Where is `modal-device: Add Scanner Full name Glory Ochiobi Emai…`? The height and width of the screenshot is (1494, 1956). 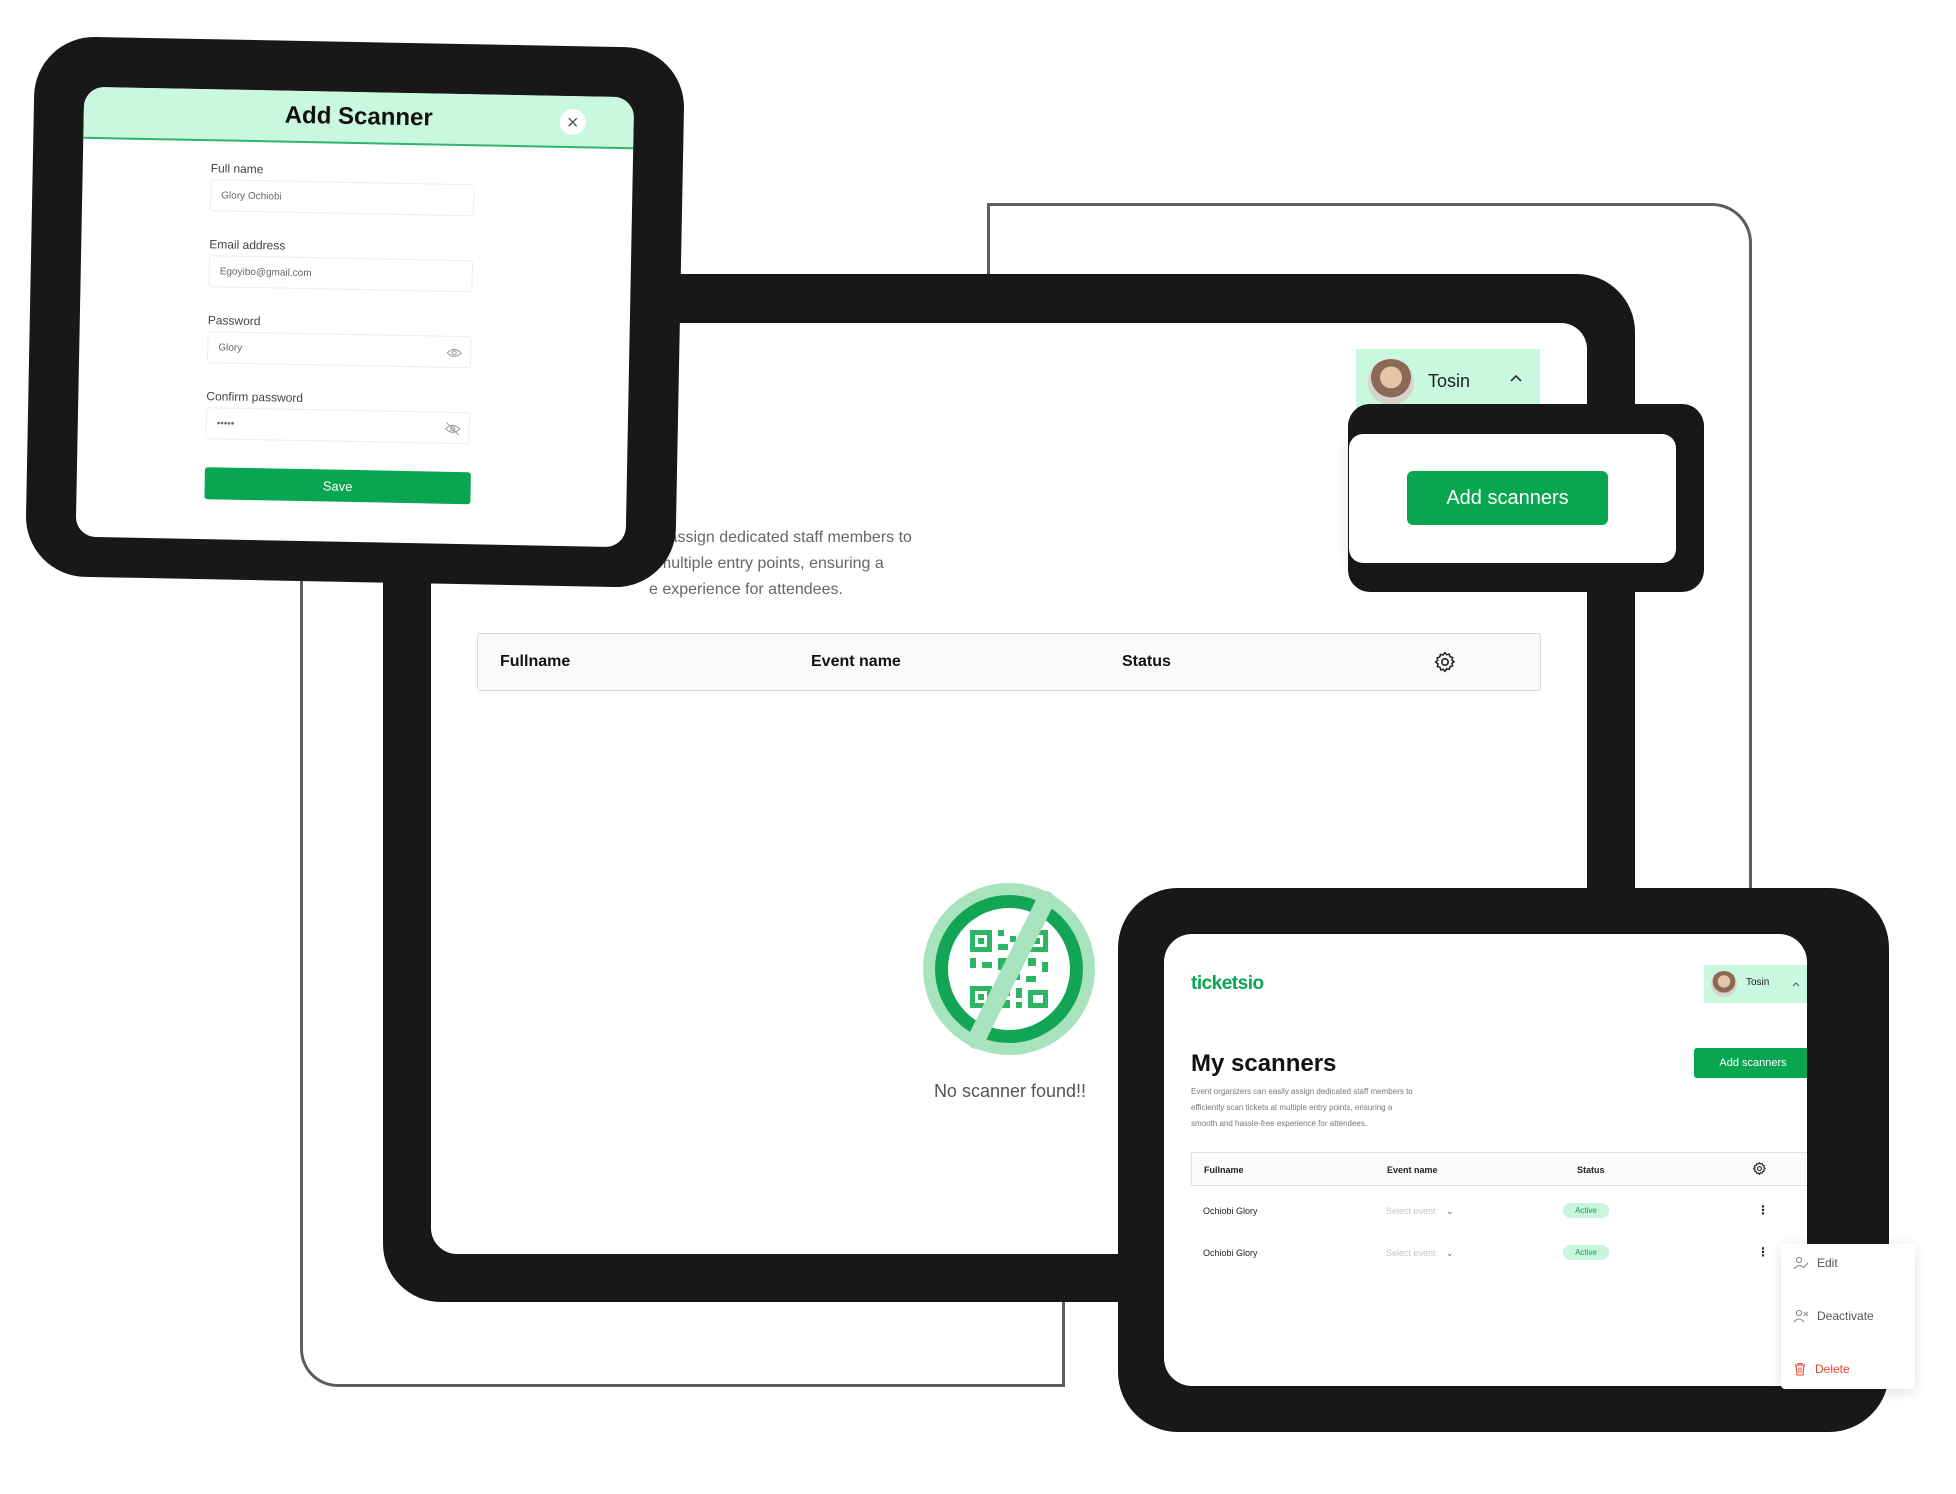
modal-device: Add Scanner Full name Glory Ochiobi Emai… is located at coordinates (355, 312).